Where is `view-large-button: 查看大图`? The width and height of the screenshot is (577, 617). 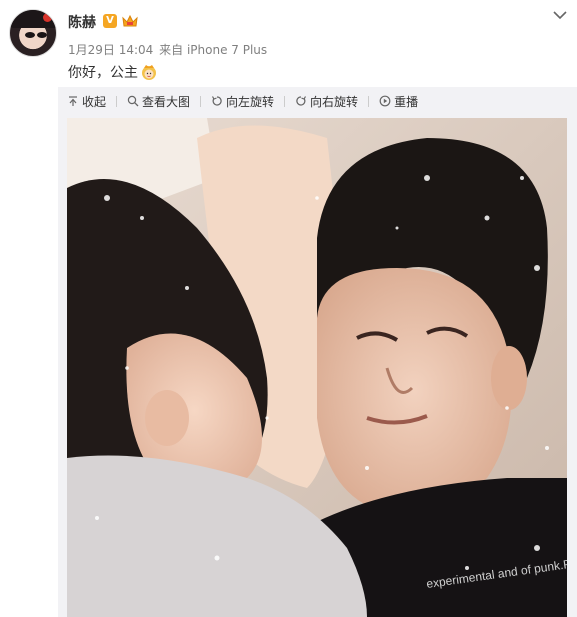
view-large-button: 查看大图 is located at coordinates (158, 101).